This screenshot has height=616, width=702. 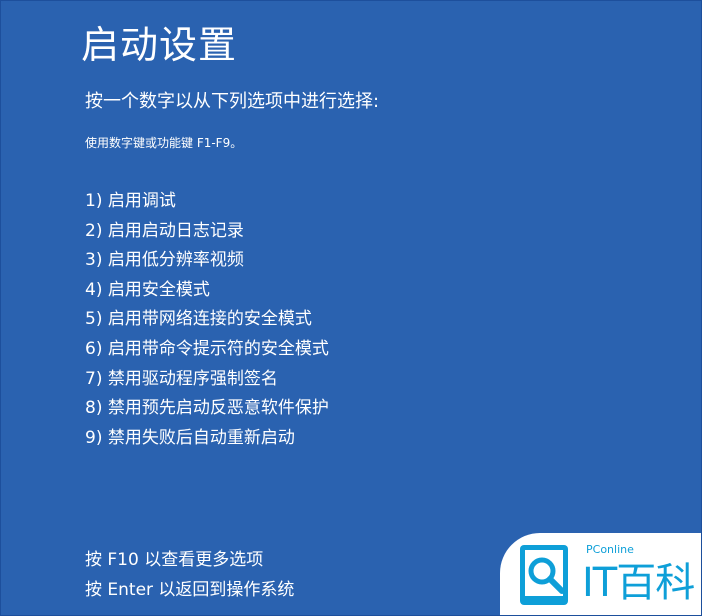 I want to click on magnifier-document-icon, so click(x=544, y=575).